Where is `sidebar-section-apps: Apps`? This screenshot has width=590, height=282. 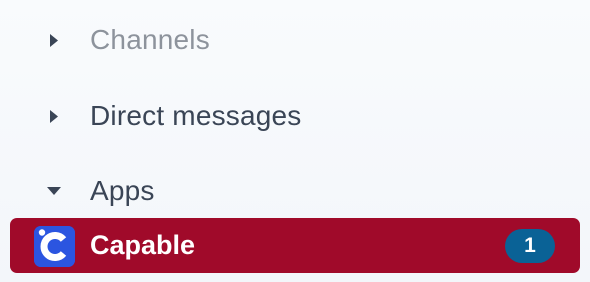
sidebar-section-apps: Apps is located at coordinates (295, 191).